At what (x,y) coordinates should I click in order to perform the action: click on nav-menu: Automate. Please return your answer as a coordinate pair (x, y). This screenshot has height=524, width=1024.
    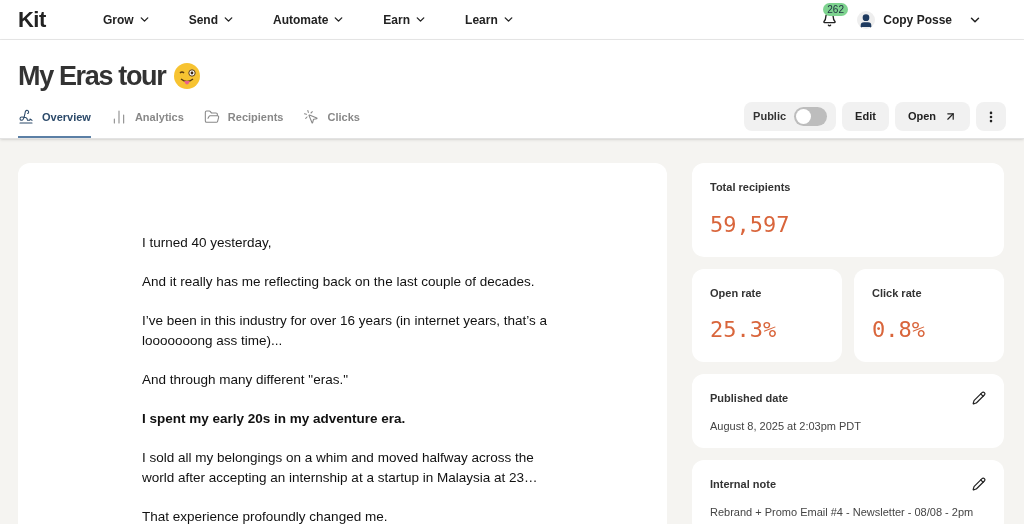
    Looking at the image, I should click on (309, 19).